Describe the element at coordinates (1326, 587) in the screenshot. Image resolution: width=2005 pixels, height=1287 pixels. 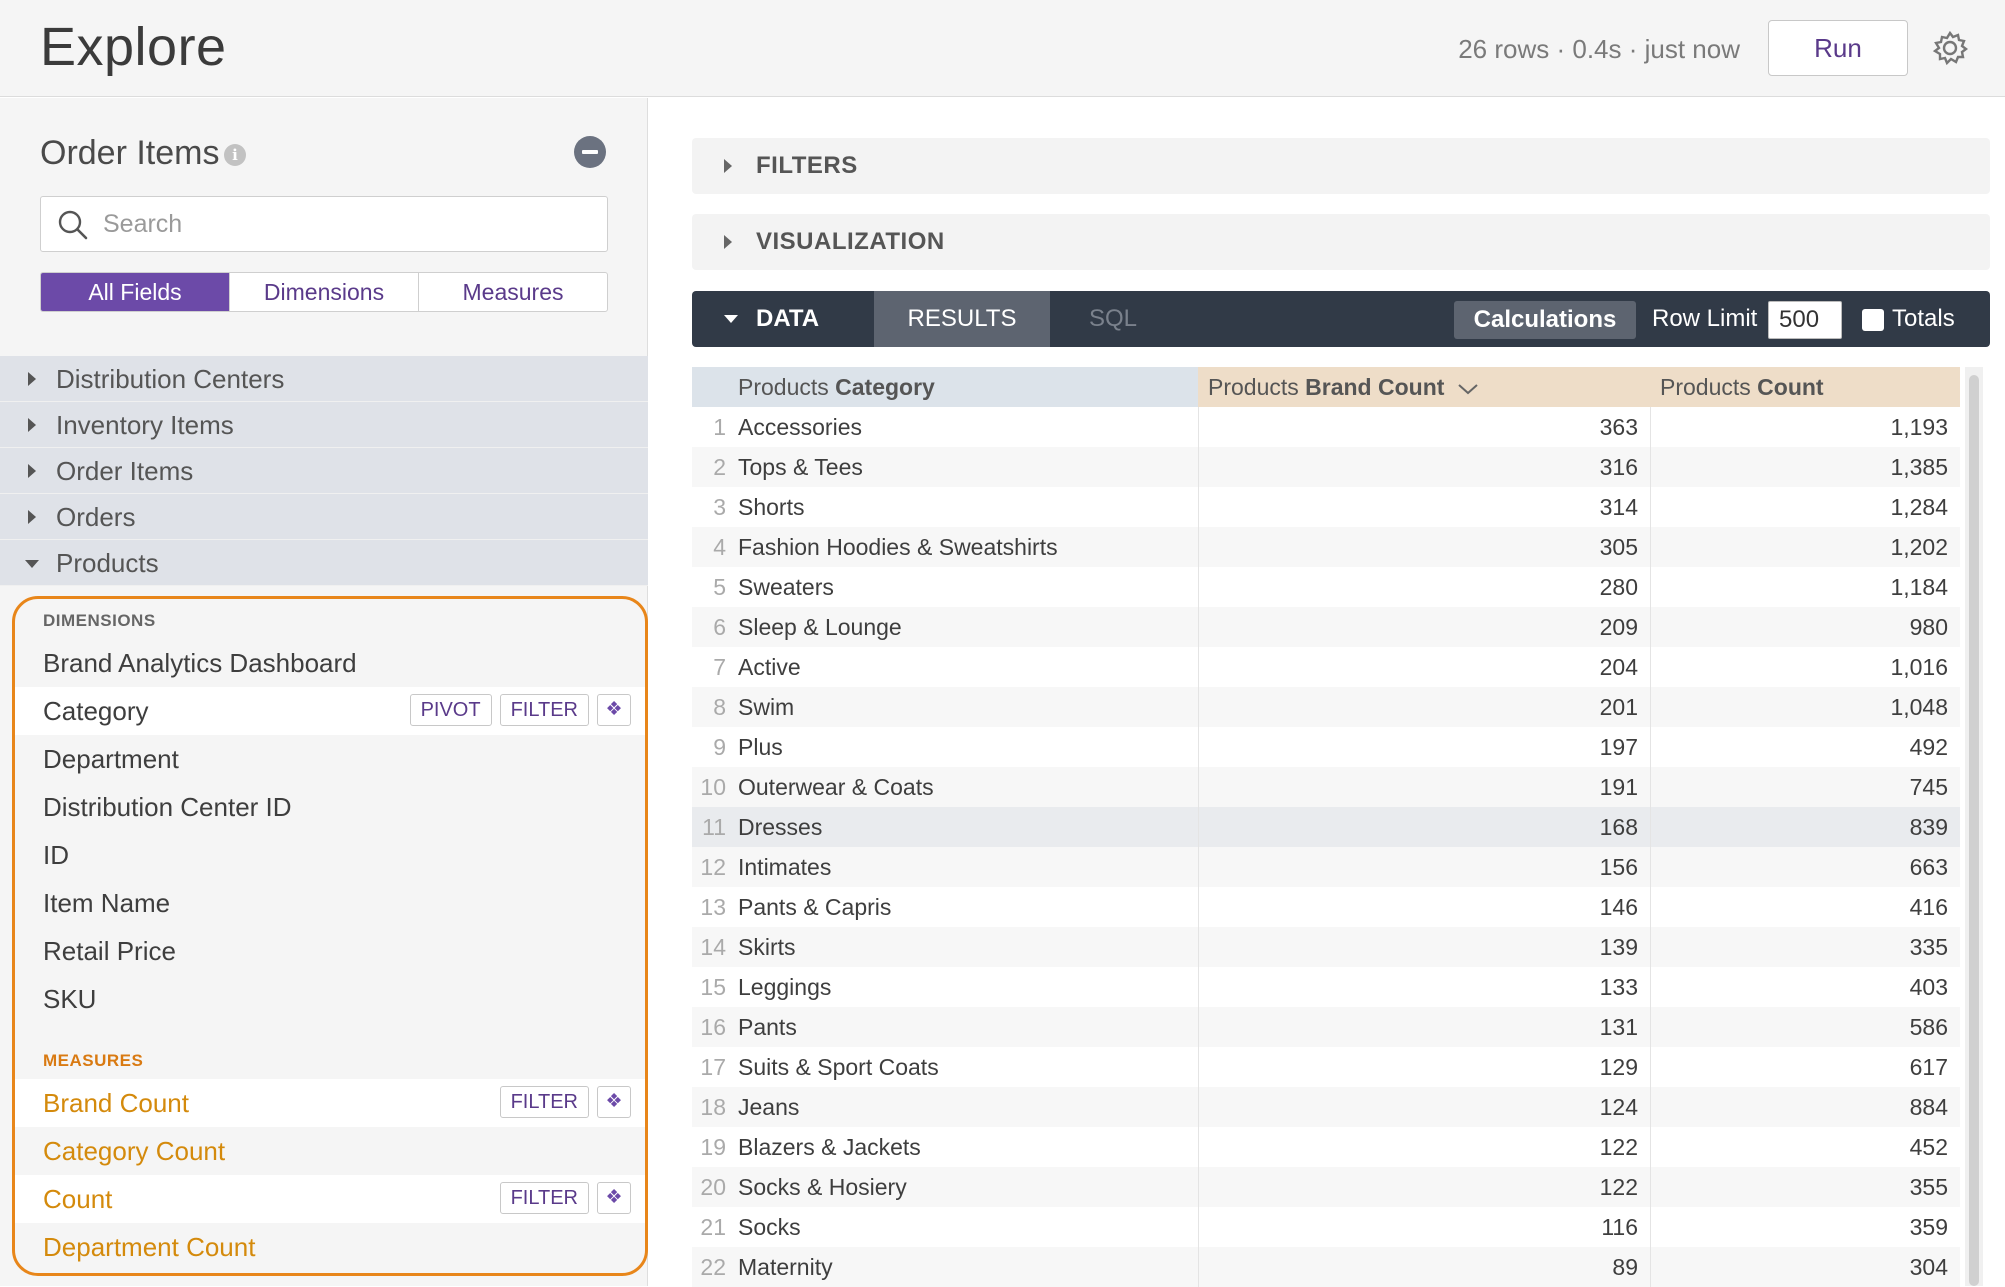
I see `table-row: 5 Sweaters 280 1,184` at that location.